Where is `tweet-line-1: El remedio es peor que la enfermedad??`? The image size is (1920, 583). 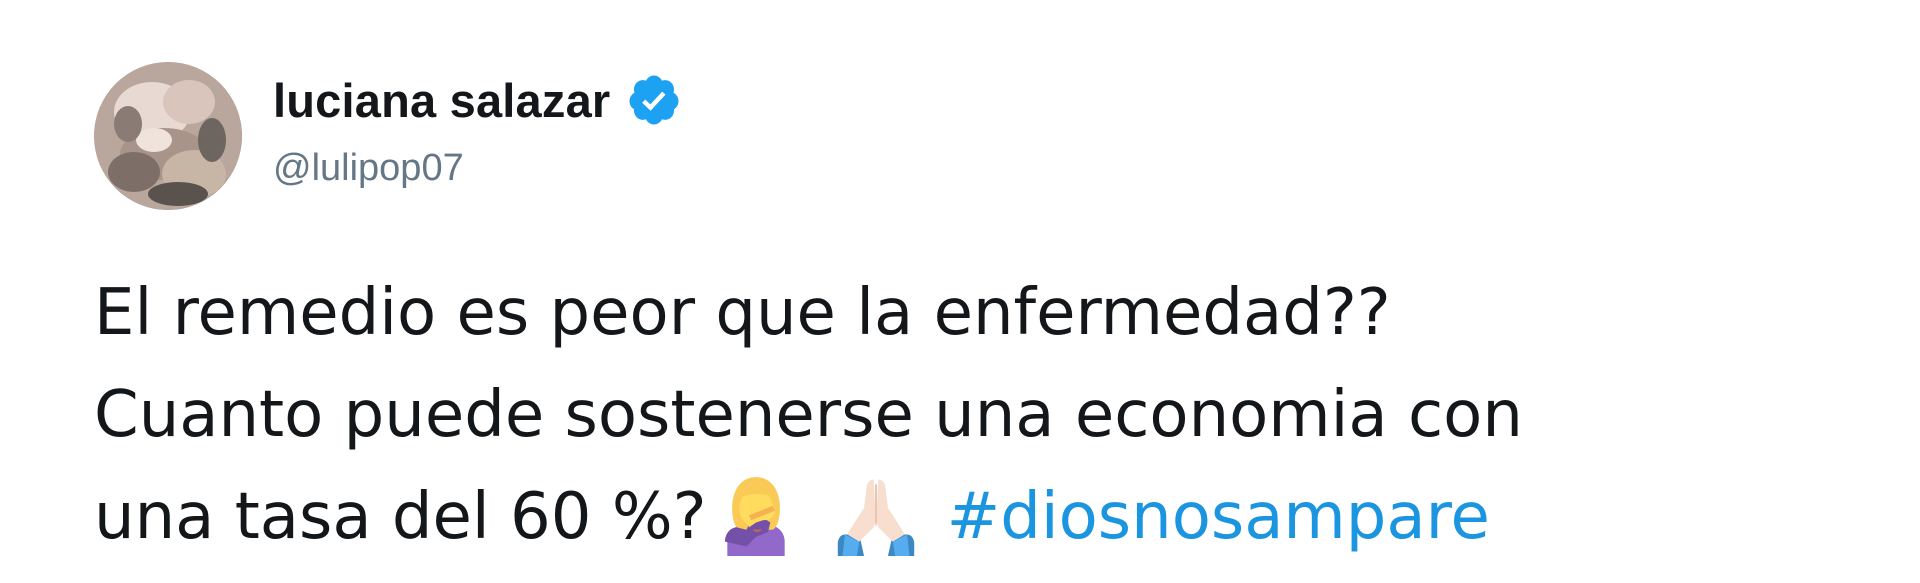
tweet-line-1: El remedio es peor que la enfermedad?? is located at coordinates (742, 313).